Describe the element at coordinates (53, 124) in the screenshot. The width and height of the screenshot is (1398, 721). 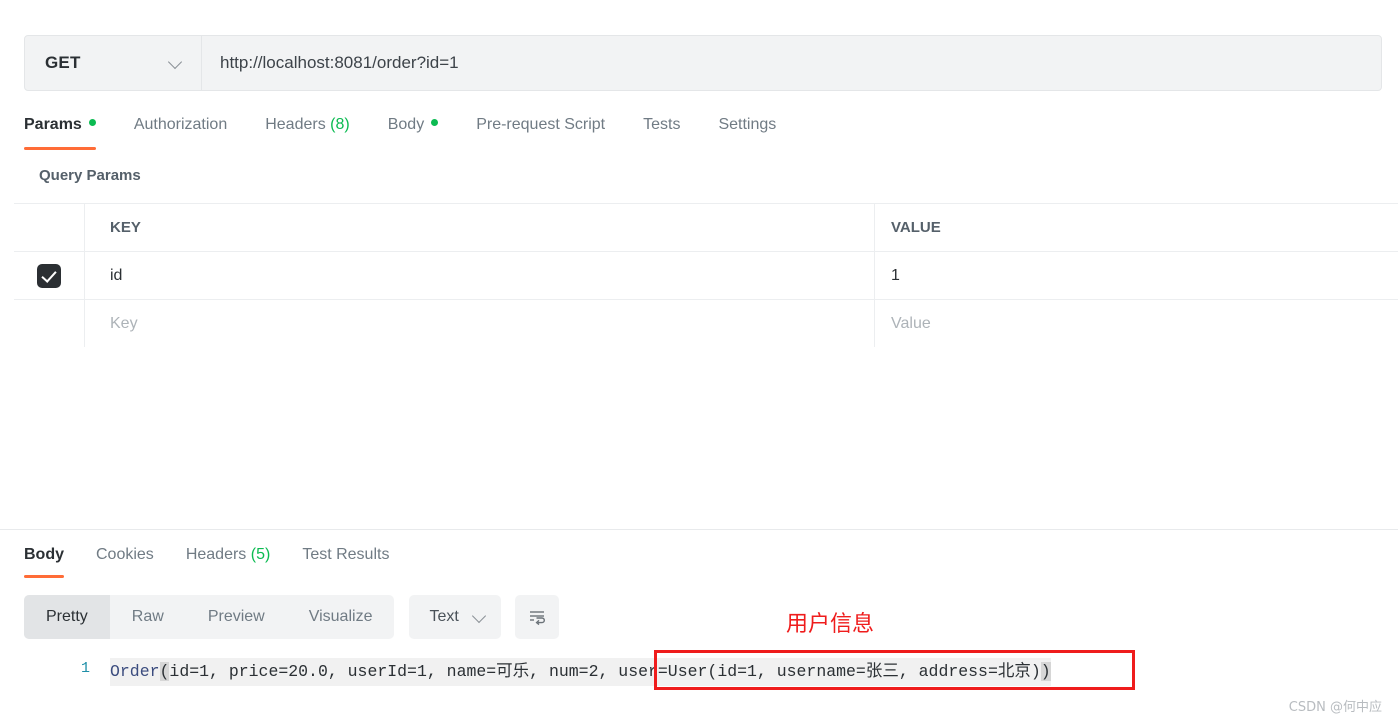
I see `tab-params-label: Params` at that location.